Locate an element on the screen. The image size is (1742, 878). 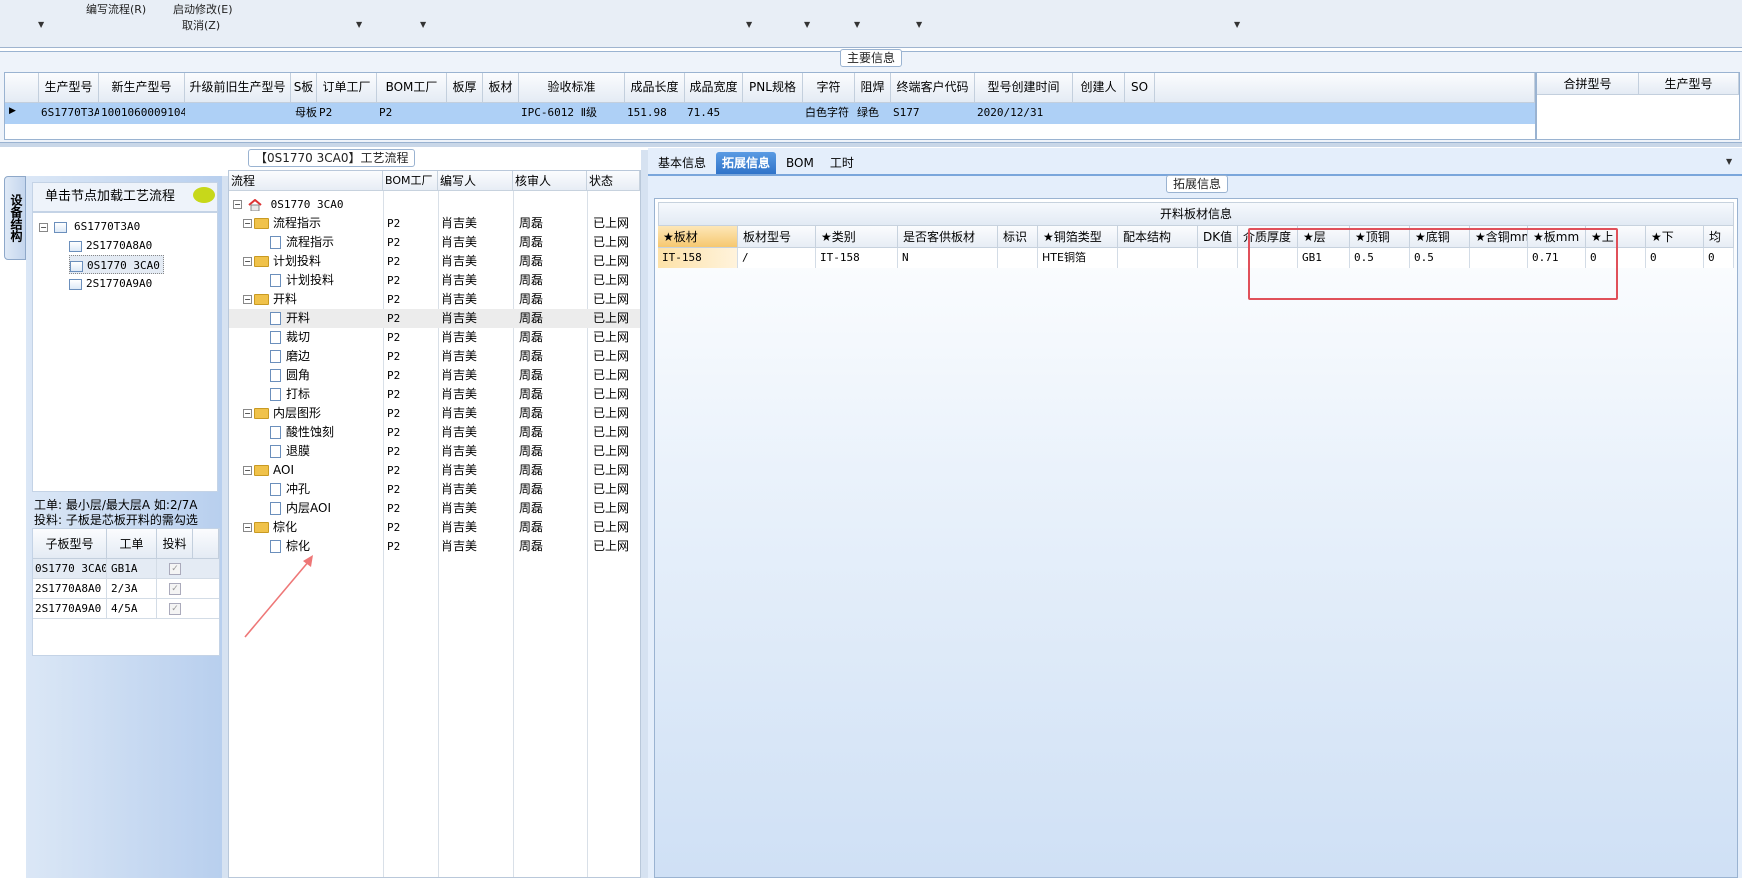
proc-col-header: BOM工厂 is located at coordinates (410, 181).